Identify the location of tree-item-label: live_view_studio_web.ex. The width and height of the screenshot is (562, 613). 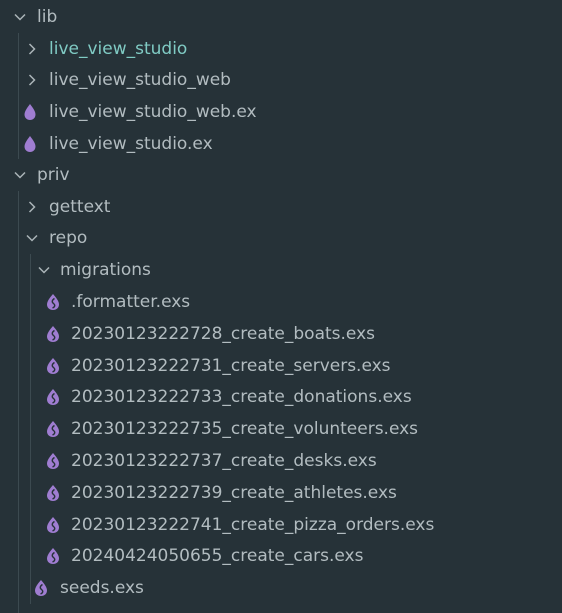
(153, 112).